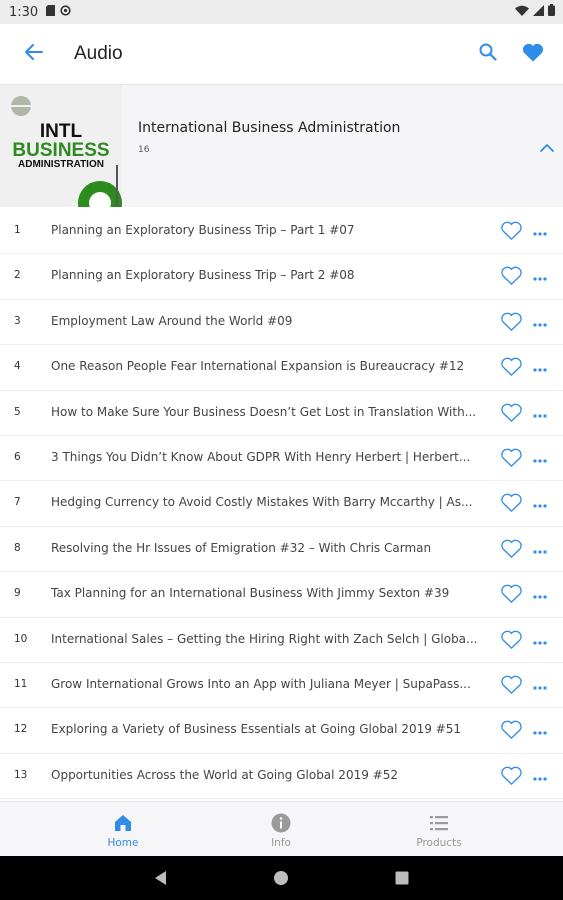 The width and height of the screenshot is (563, 900). I want to click on system-back-button, so click(161, 878).